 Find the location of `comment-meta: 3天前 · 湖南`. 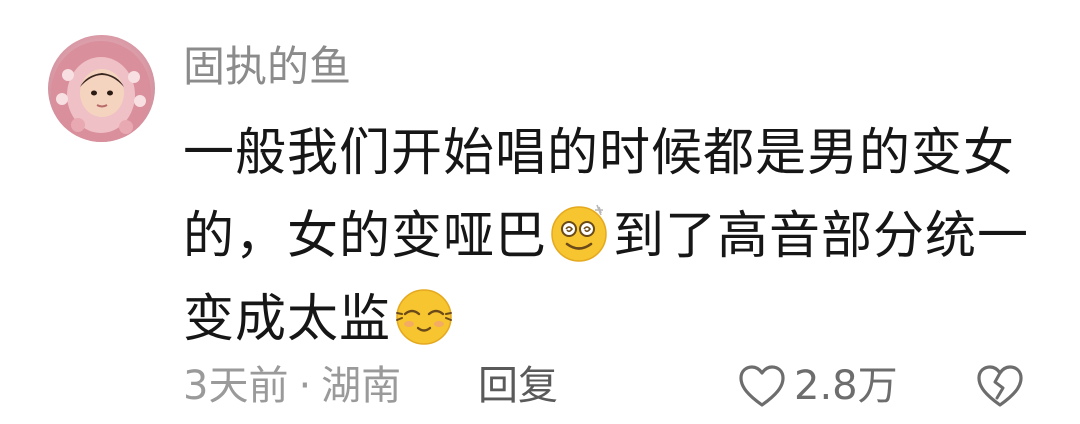

comment-meta: 3天前 · 湖南 is located at coordinates (292, 386).